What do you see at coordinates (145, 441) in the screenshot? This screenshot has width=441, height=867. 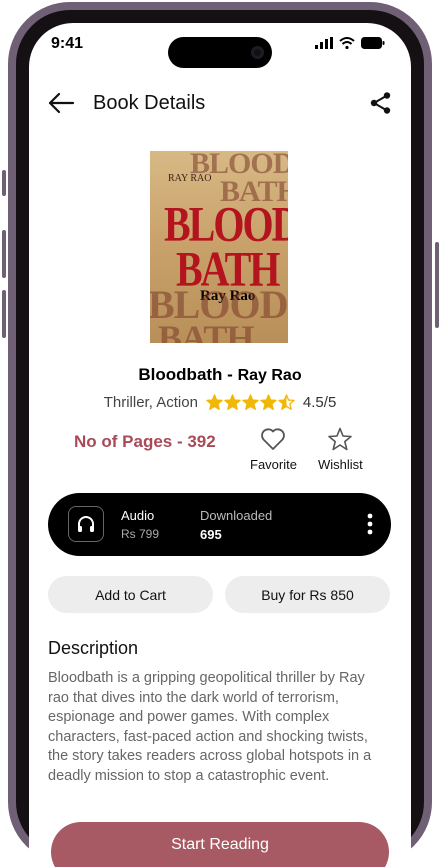 I see `page-count: No of Pages - 392` at bounding box center [145, 441].